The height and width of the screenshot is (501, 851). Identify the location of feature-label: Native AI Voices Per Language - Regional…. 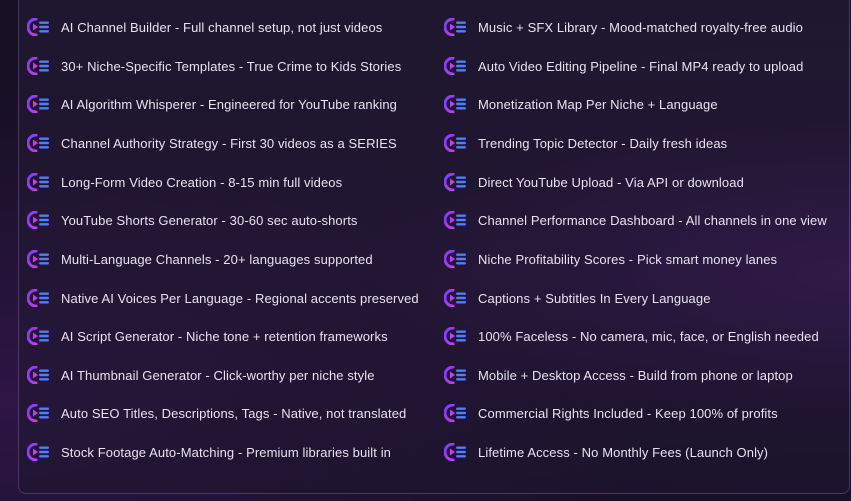
(240, 298).